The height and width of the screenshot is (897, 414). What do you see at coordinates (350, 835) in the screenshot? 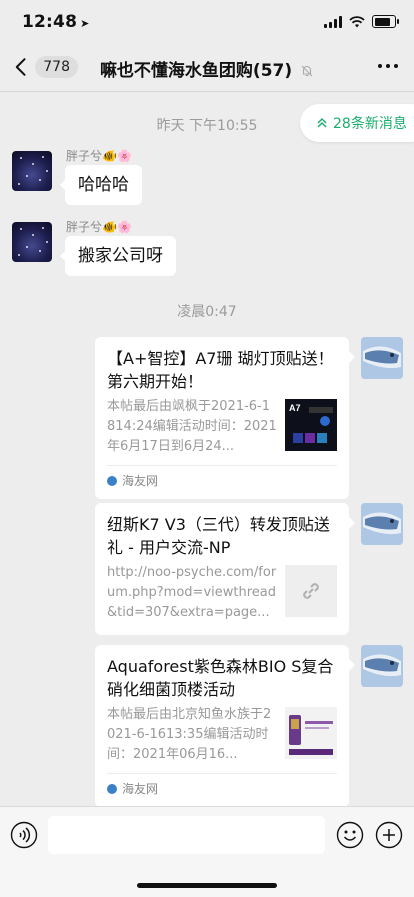
I see `emoji-icon` at bounding box center [350, 835].